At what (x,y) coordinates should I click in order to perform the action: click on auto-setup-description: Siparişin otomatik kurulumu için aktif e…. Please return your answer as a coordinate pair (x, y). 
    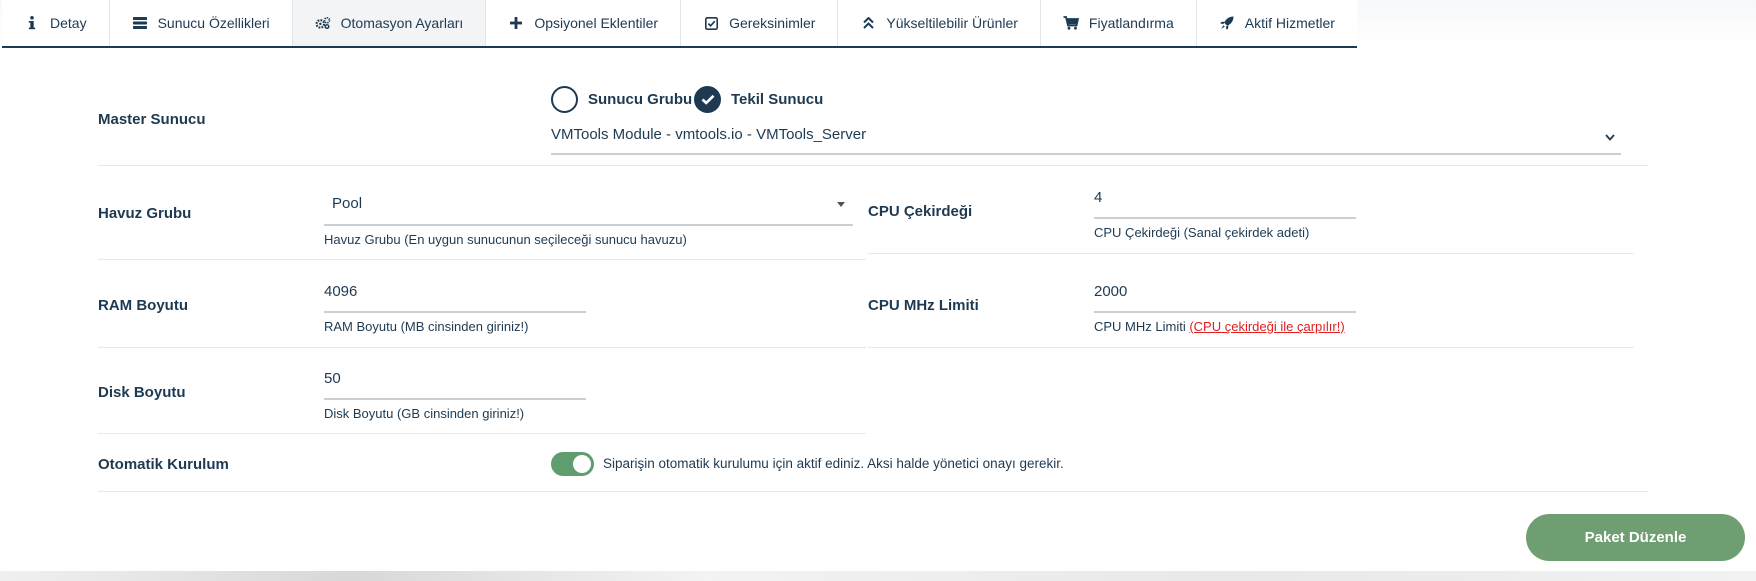
    Looking at the image, I should click on (833, 463).